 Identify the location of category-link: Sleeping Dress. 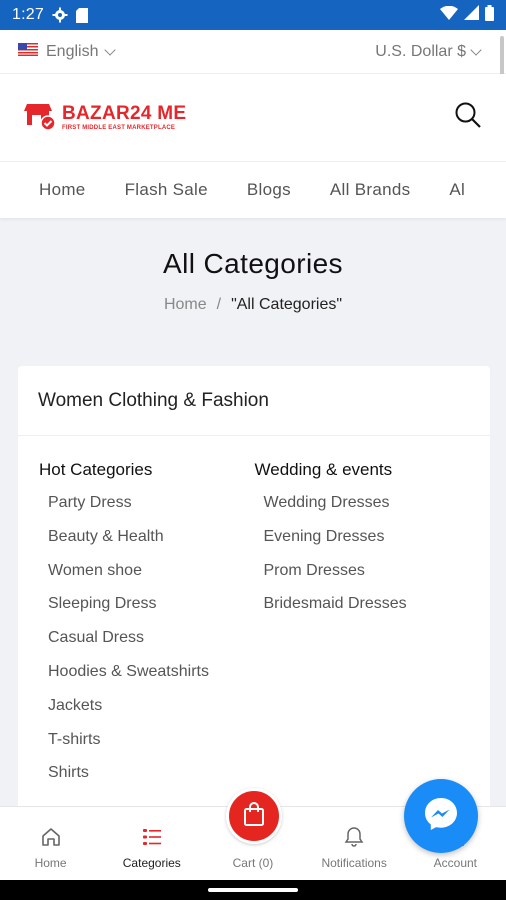
(151, 611).